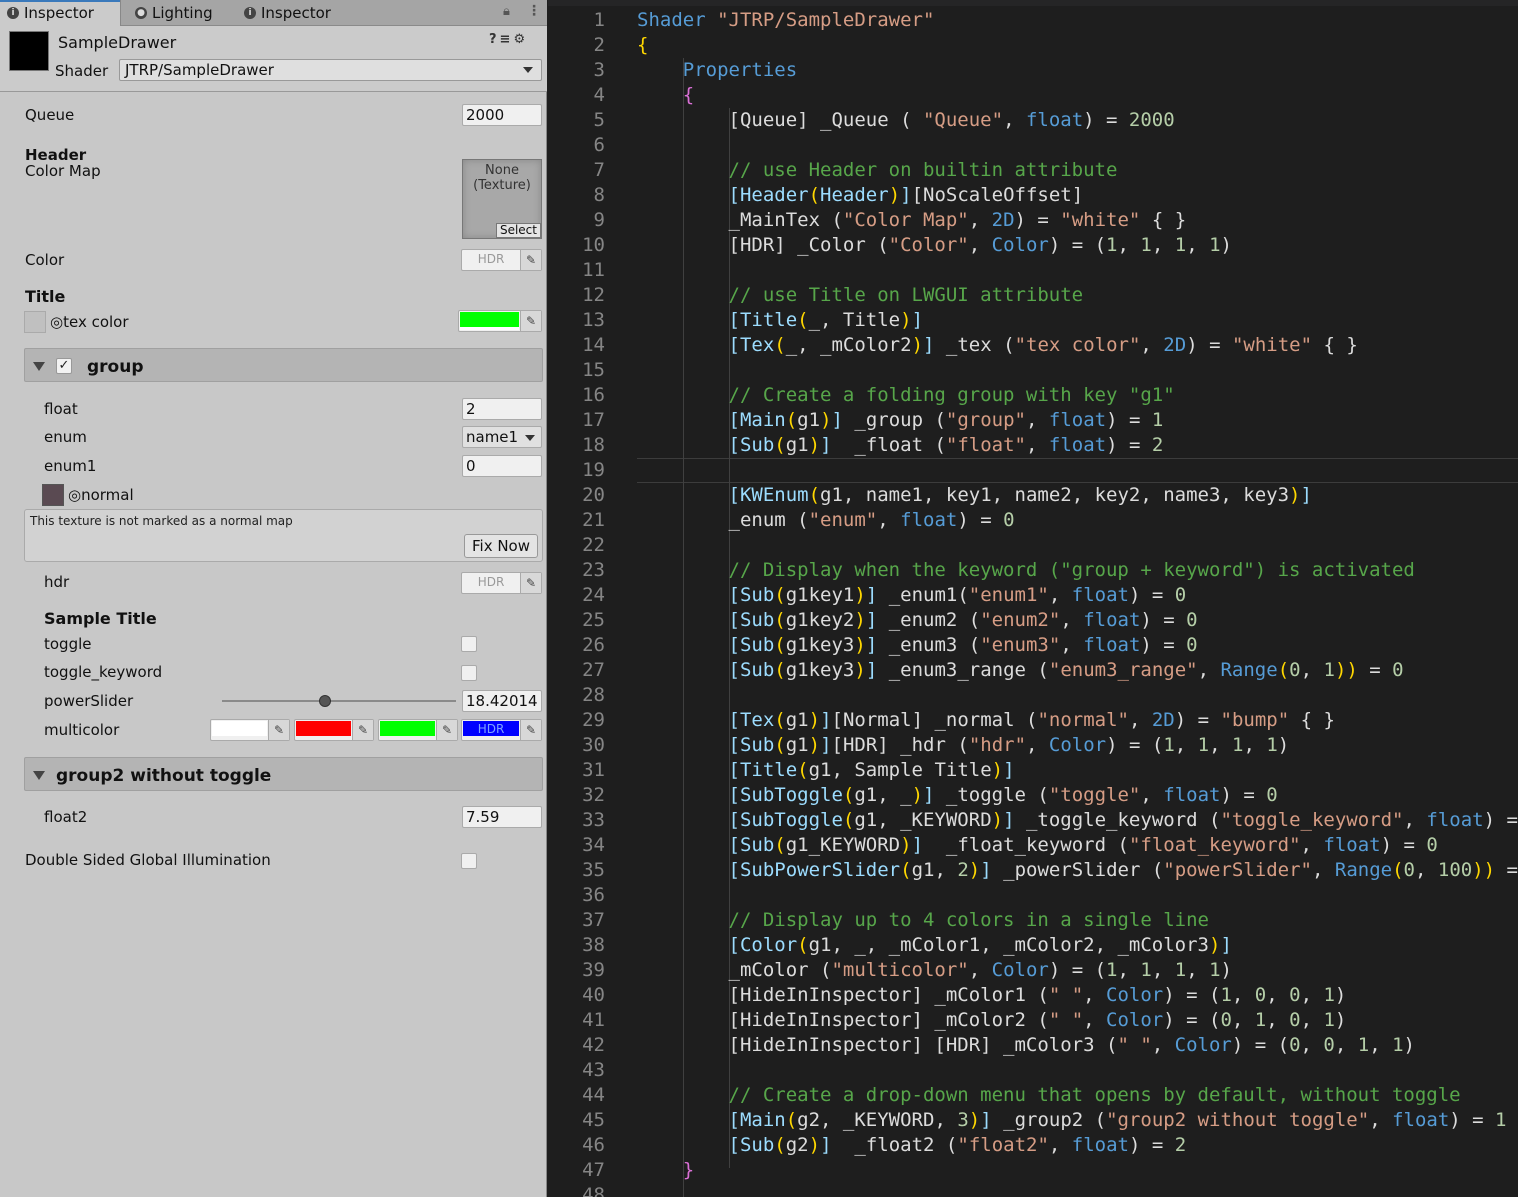 The width and height of the screenshot is (1518, 1197). I want to click on code-line: 15, so click(1033, 370).